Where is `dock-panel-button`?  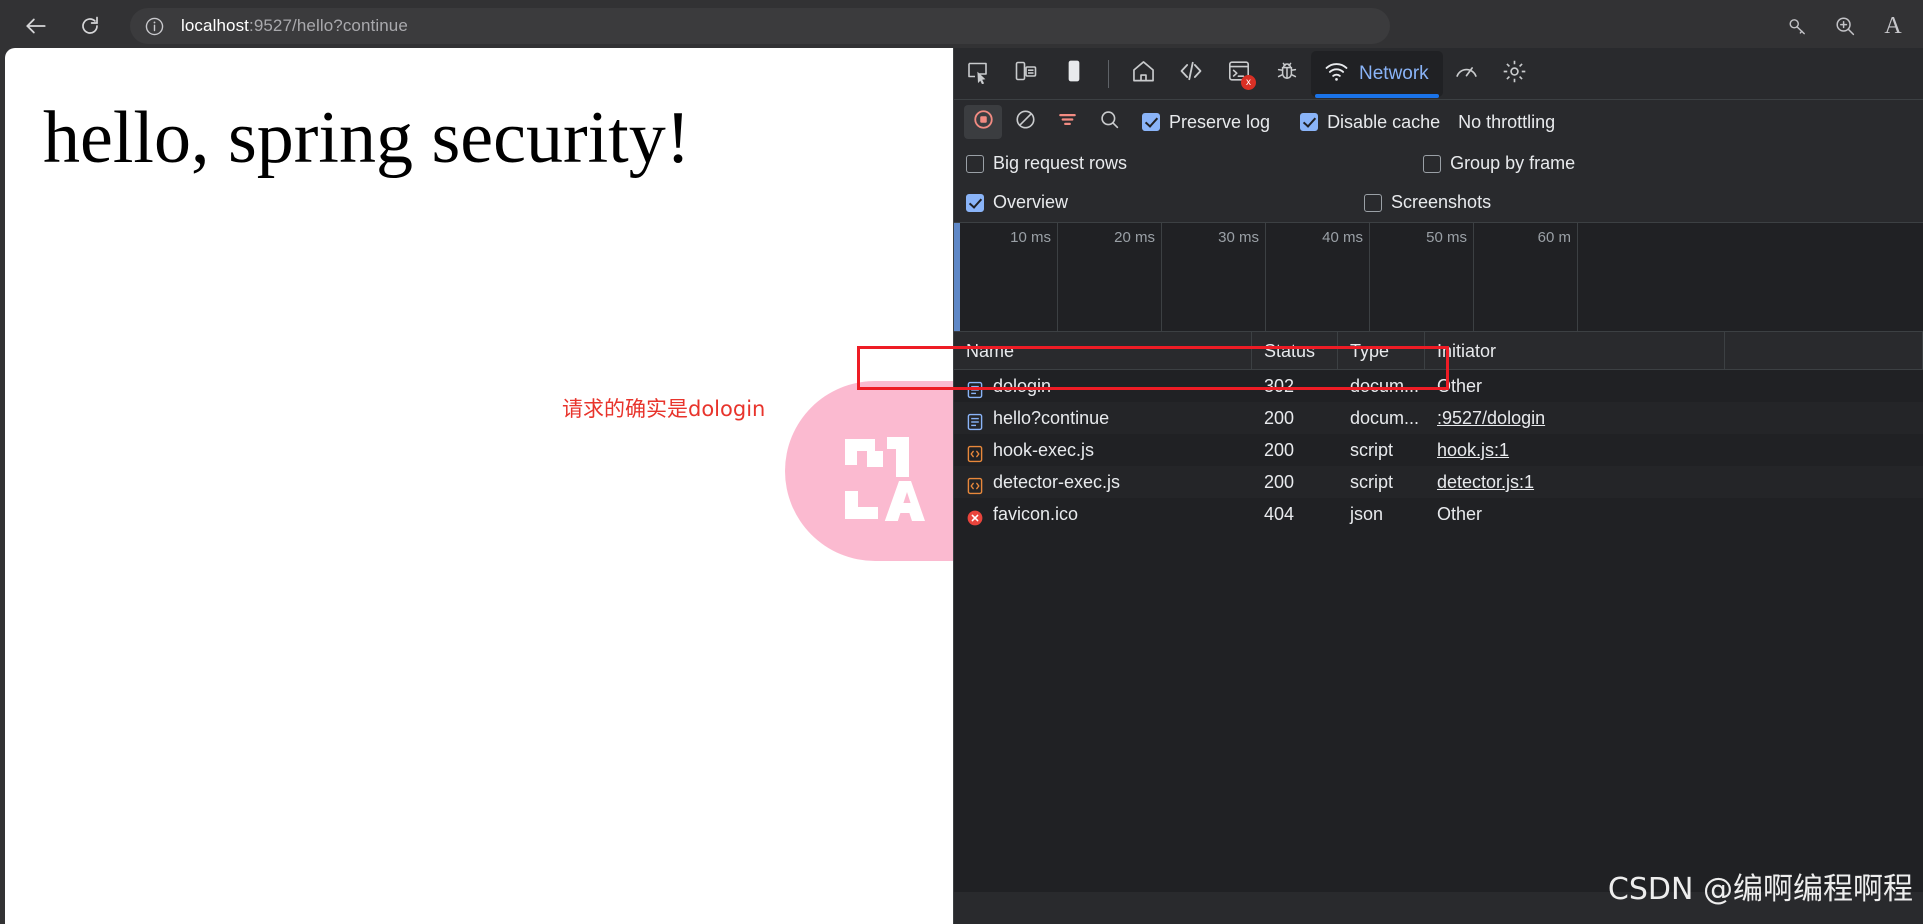
dock-panel-button is located at coordinates (1074, 74).